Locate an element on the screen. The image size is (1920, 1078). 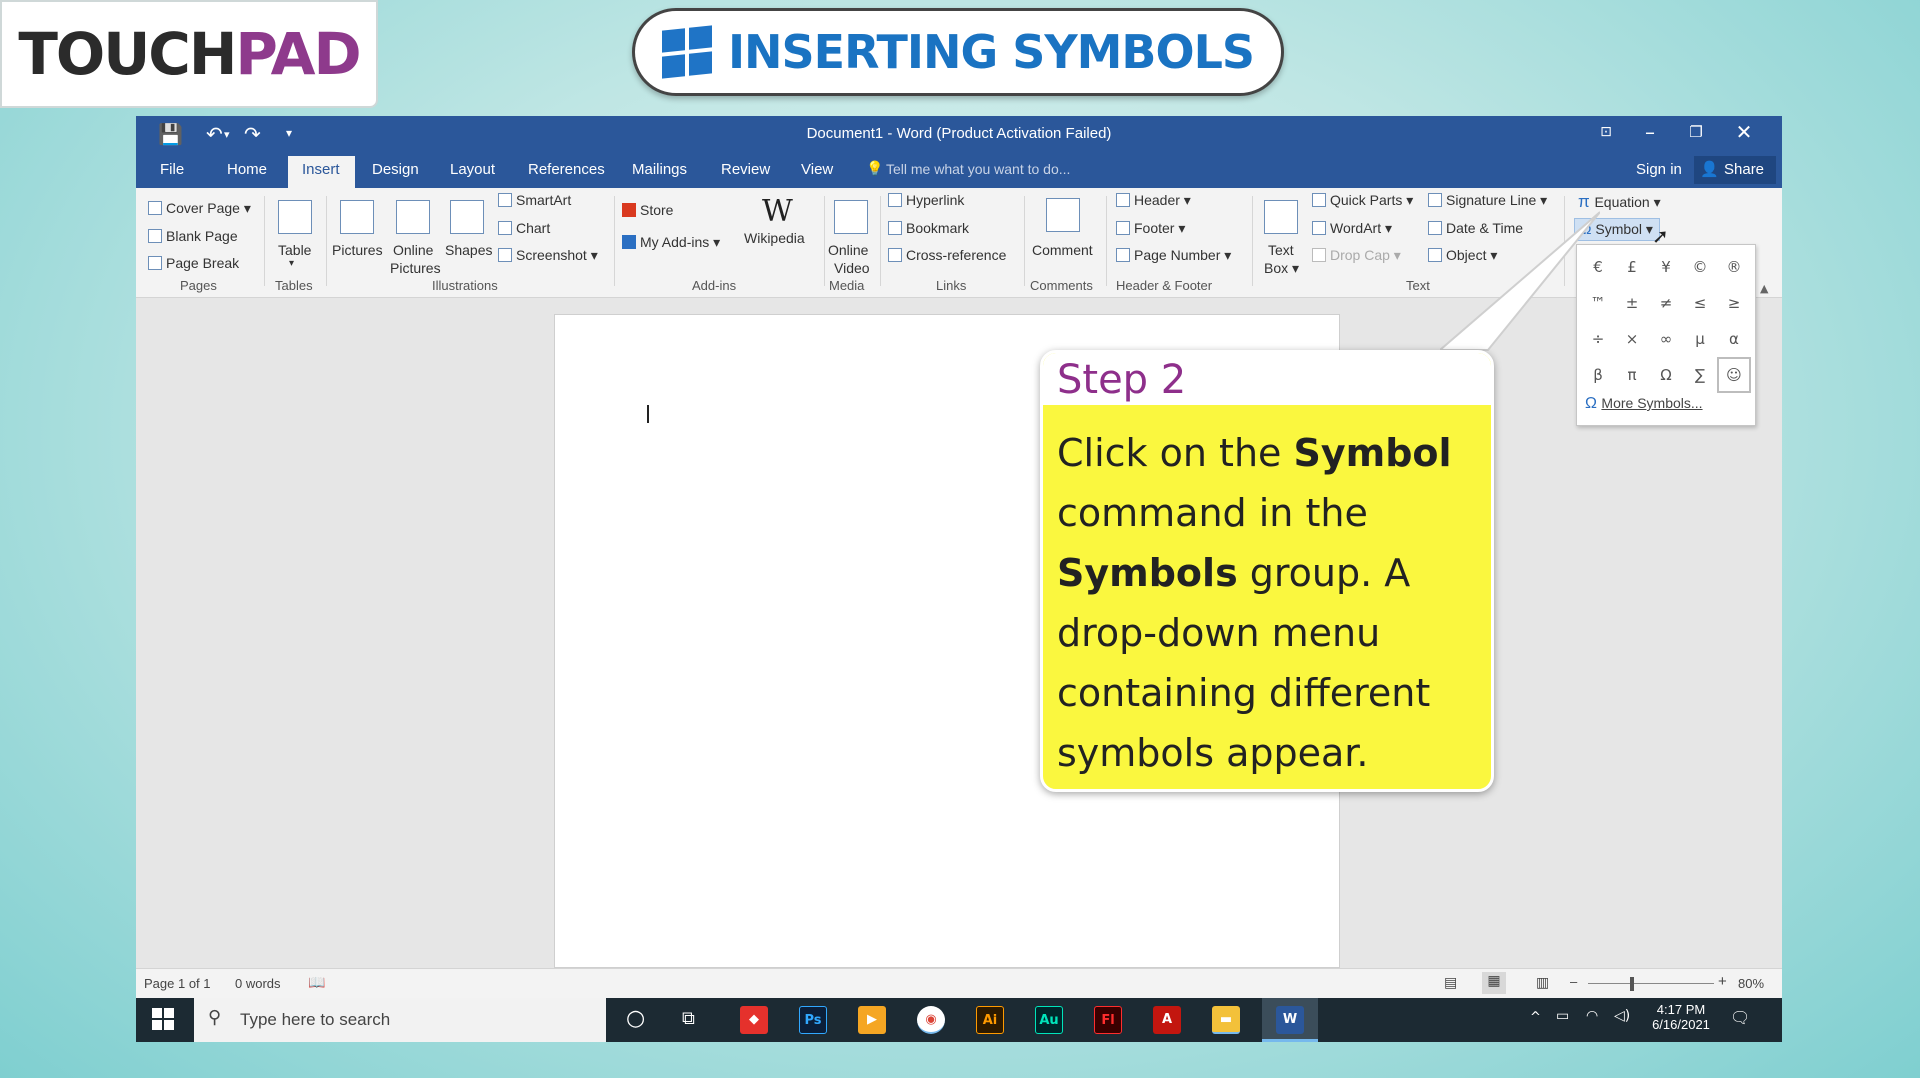
start-icon is located at coordinates (163, 1019).